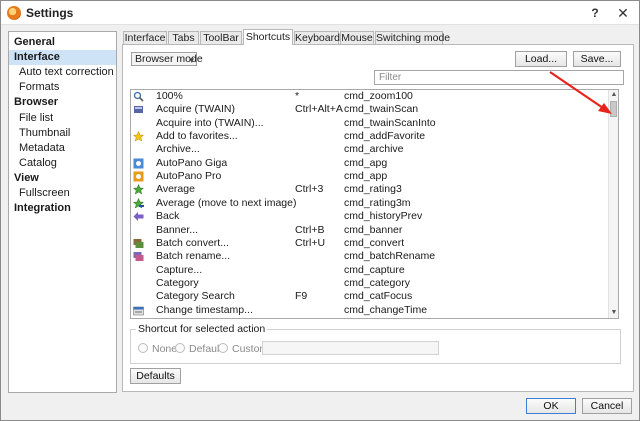 The width and height of the screenshot is (640, 421). What do you see at coordinates (370, 203) in the screenshot?
I see `shortcut-row: Average (move to next image) cmd_rating3m` at bounding box center [370, 203].